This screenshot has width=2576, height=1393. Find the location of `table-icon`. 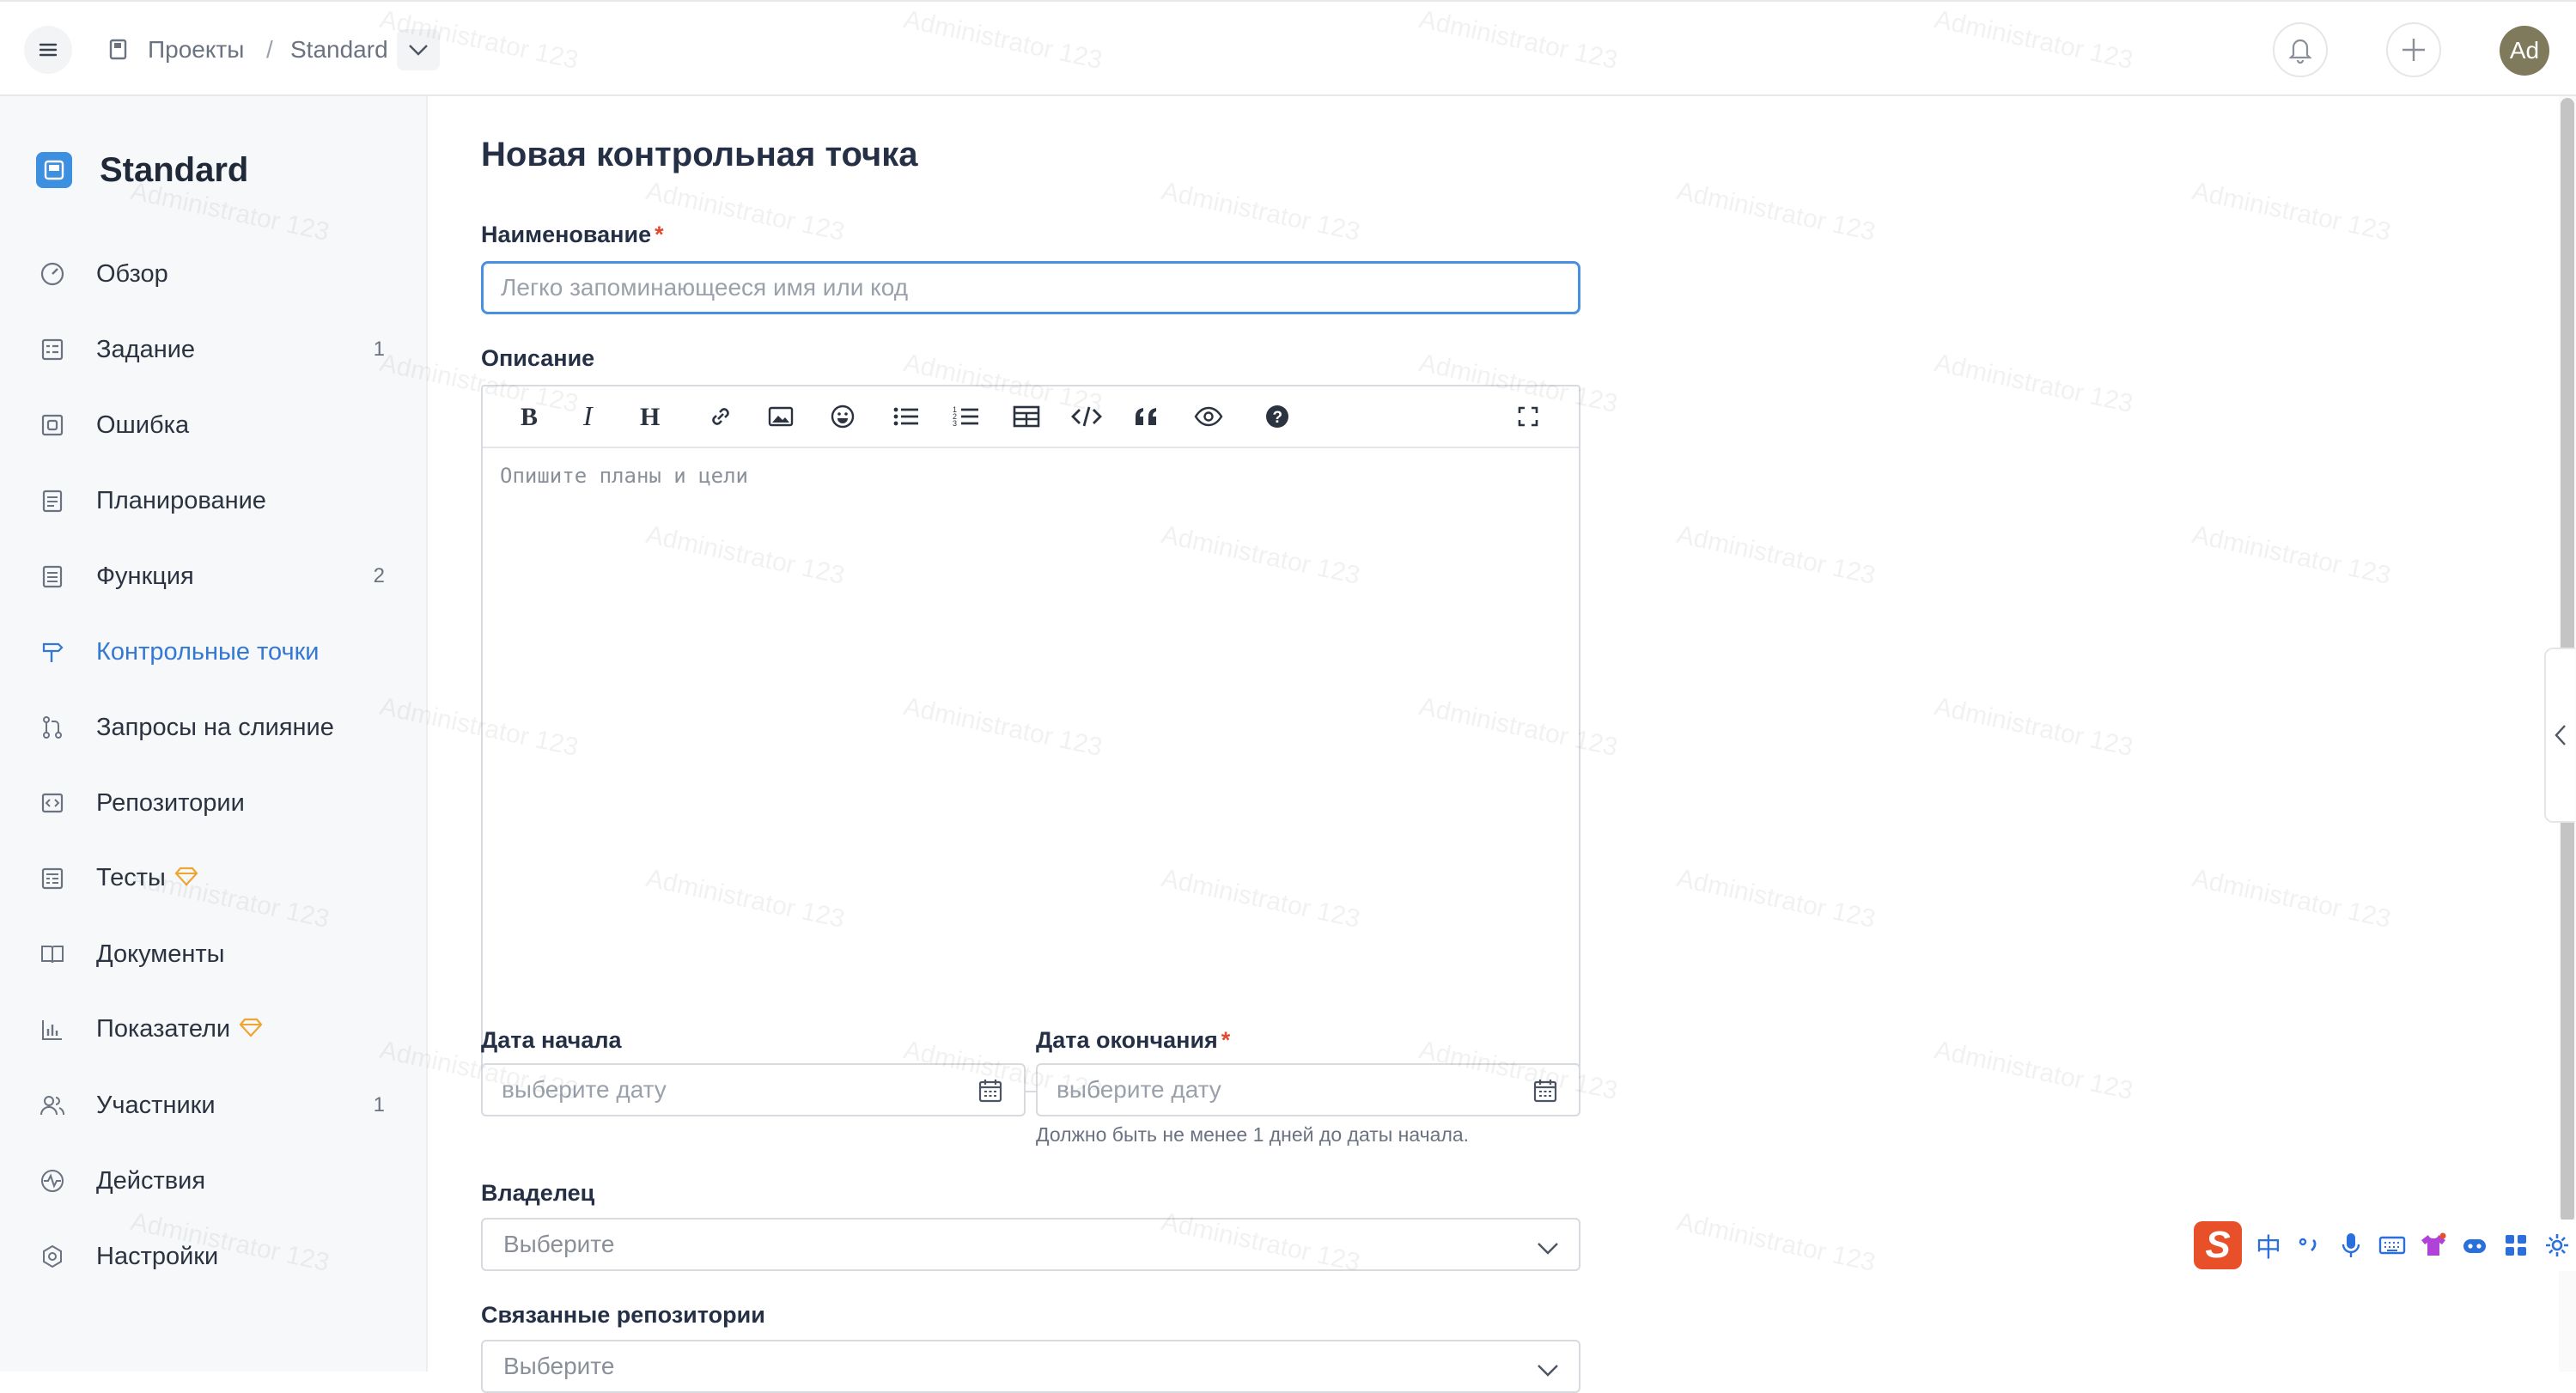

table-icon is located at coordinates (1026, 417).